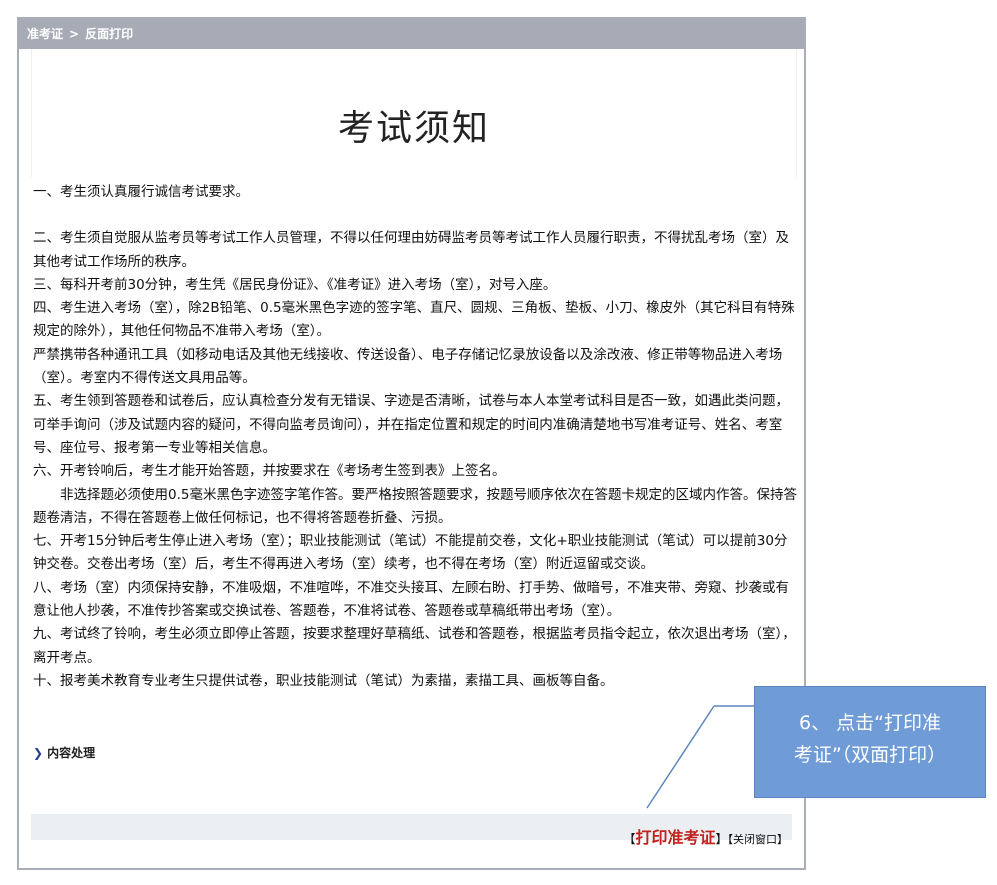 The height and width of the screenshot is (885, 997). What do you see at coordinates (629, 839) in the screenshot?
I see `bracket-open: 【` at bounding box center [629, 839].